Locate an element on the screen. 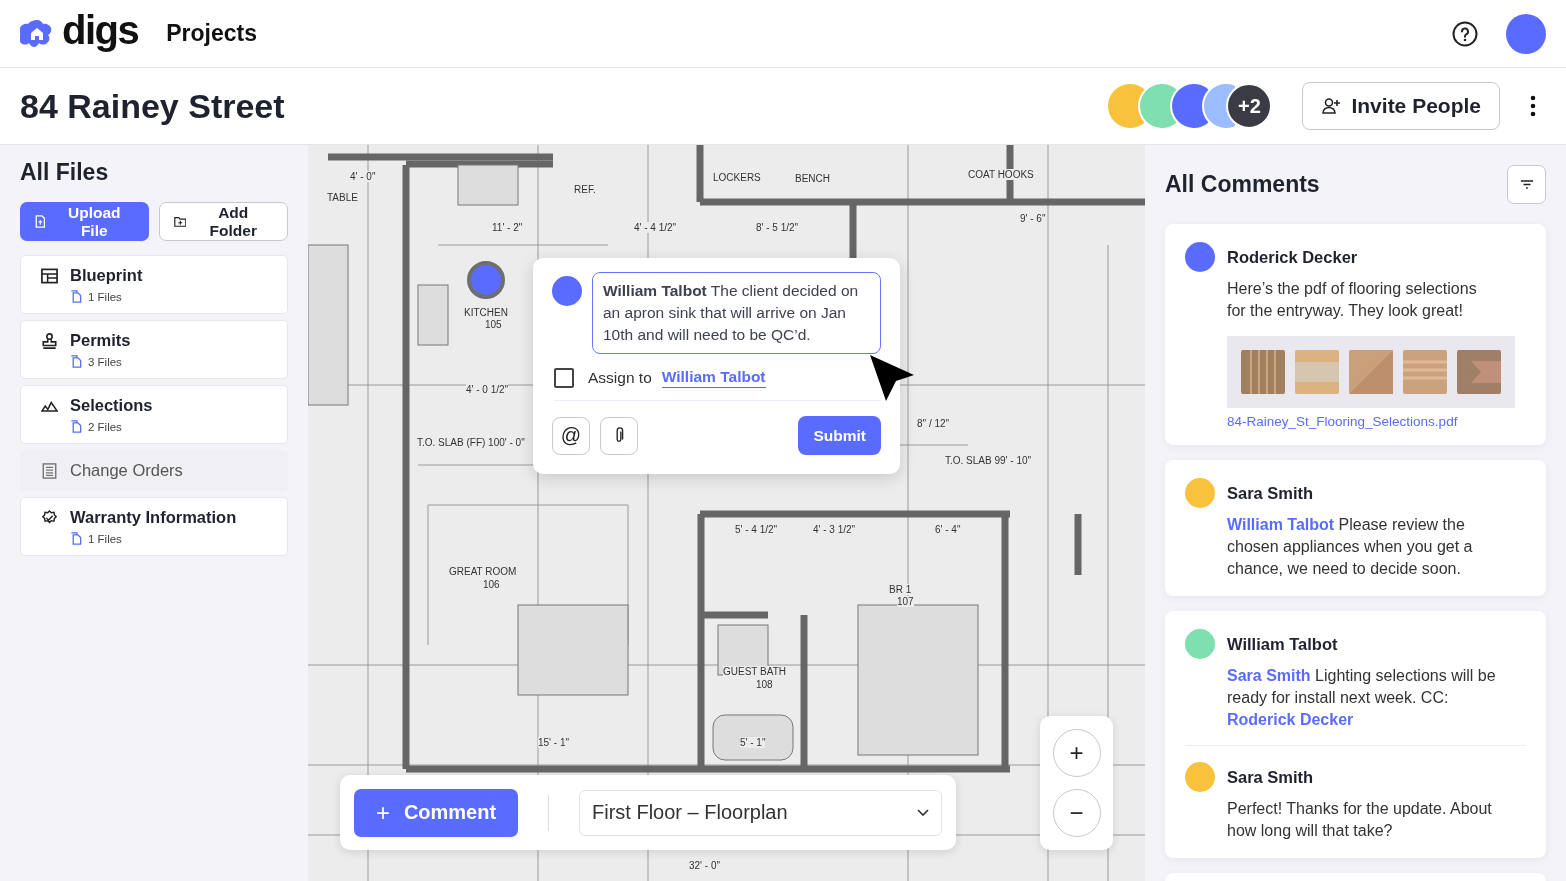  plan-label: 108 is located at coordinates (764, 684).